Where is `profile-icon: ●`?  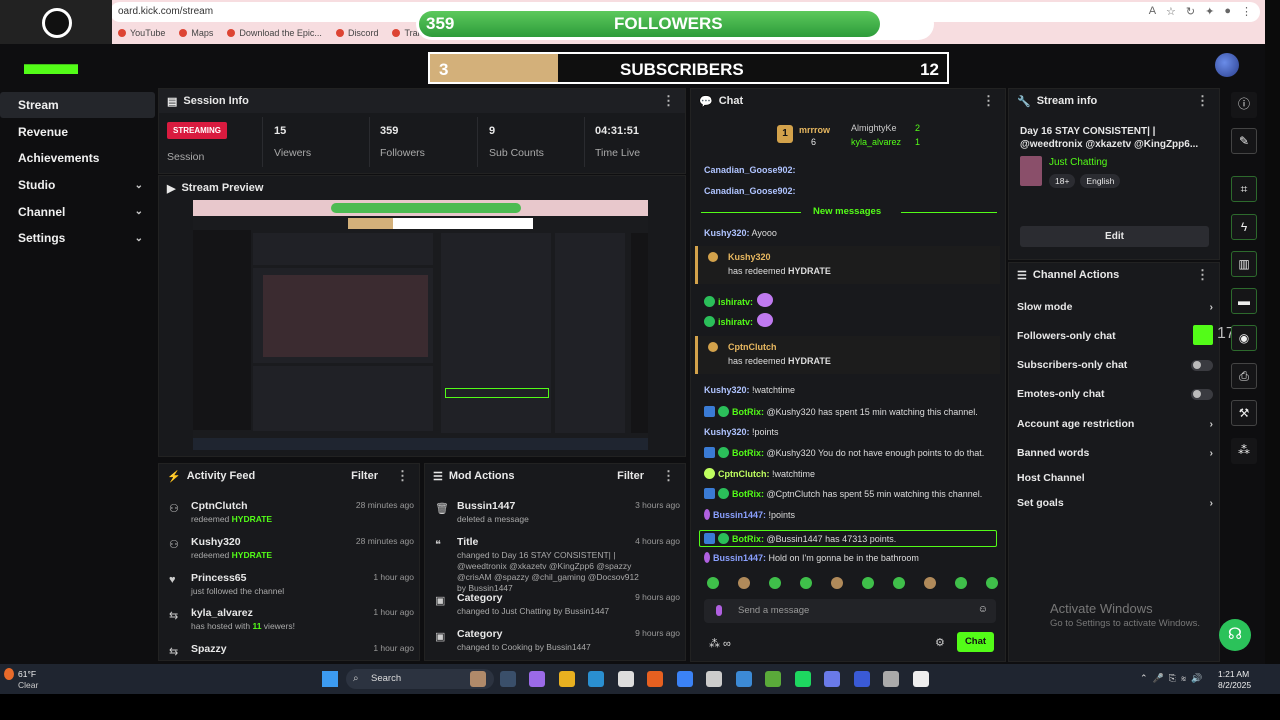 profile-icon: ● is located at coordinates (1227, 11).